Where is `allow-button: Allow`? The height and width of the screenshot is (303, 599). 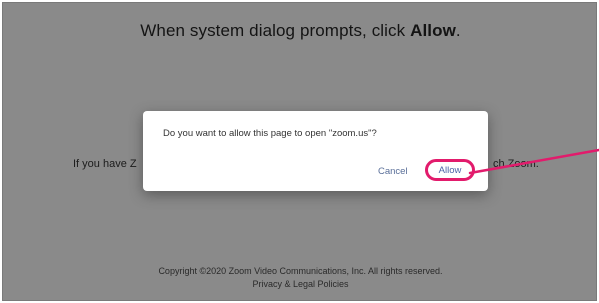 allow-button: Allow is located at coordinates (450, 170).